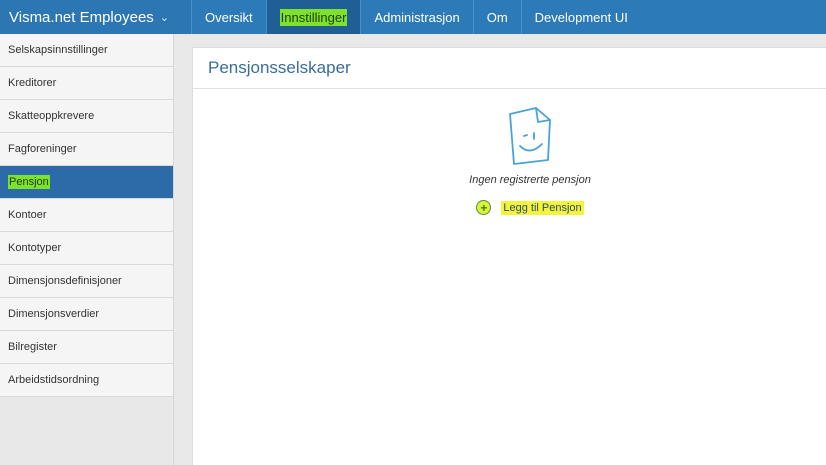 The height and width of the screenshot is (465, 826). Describe the element at coordinates (86, 182) in the screenshot. I see `sidebar-item-pensjon: Pensjon` at that location.